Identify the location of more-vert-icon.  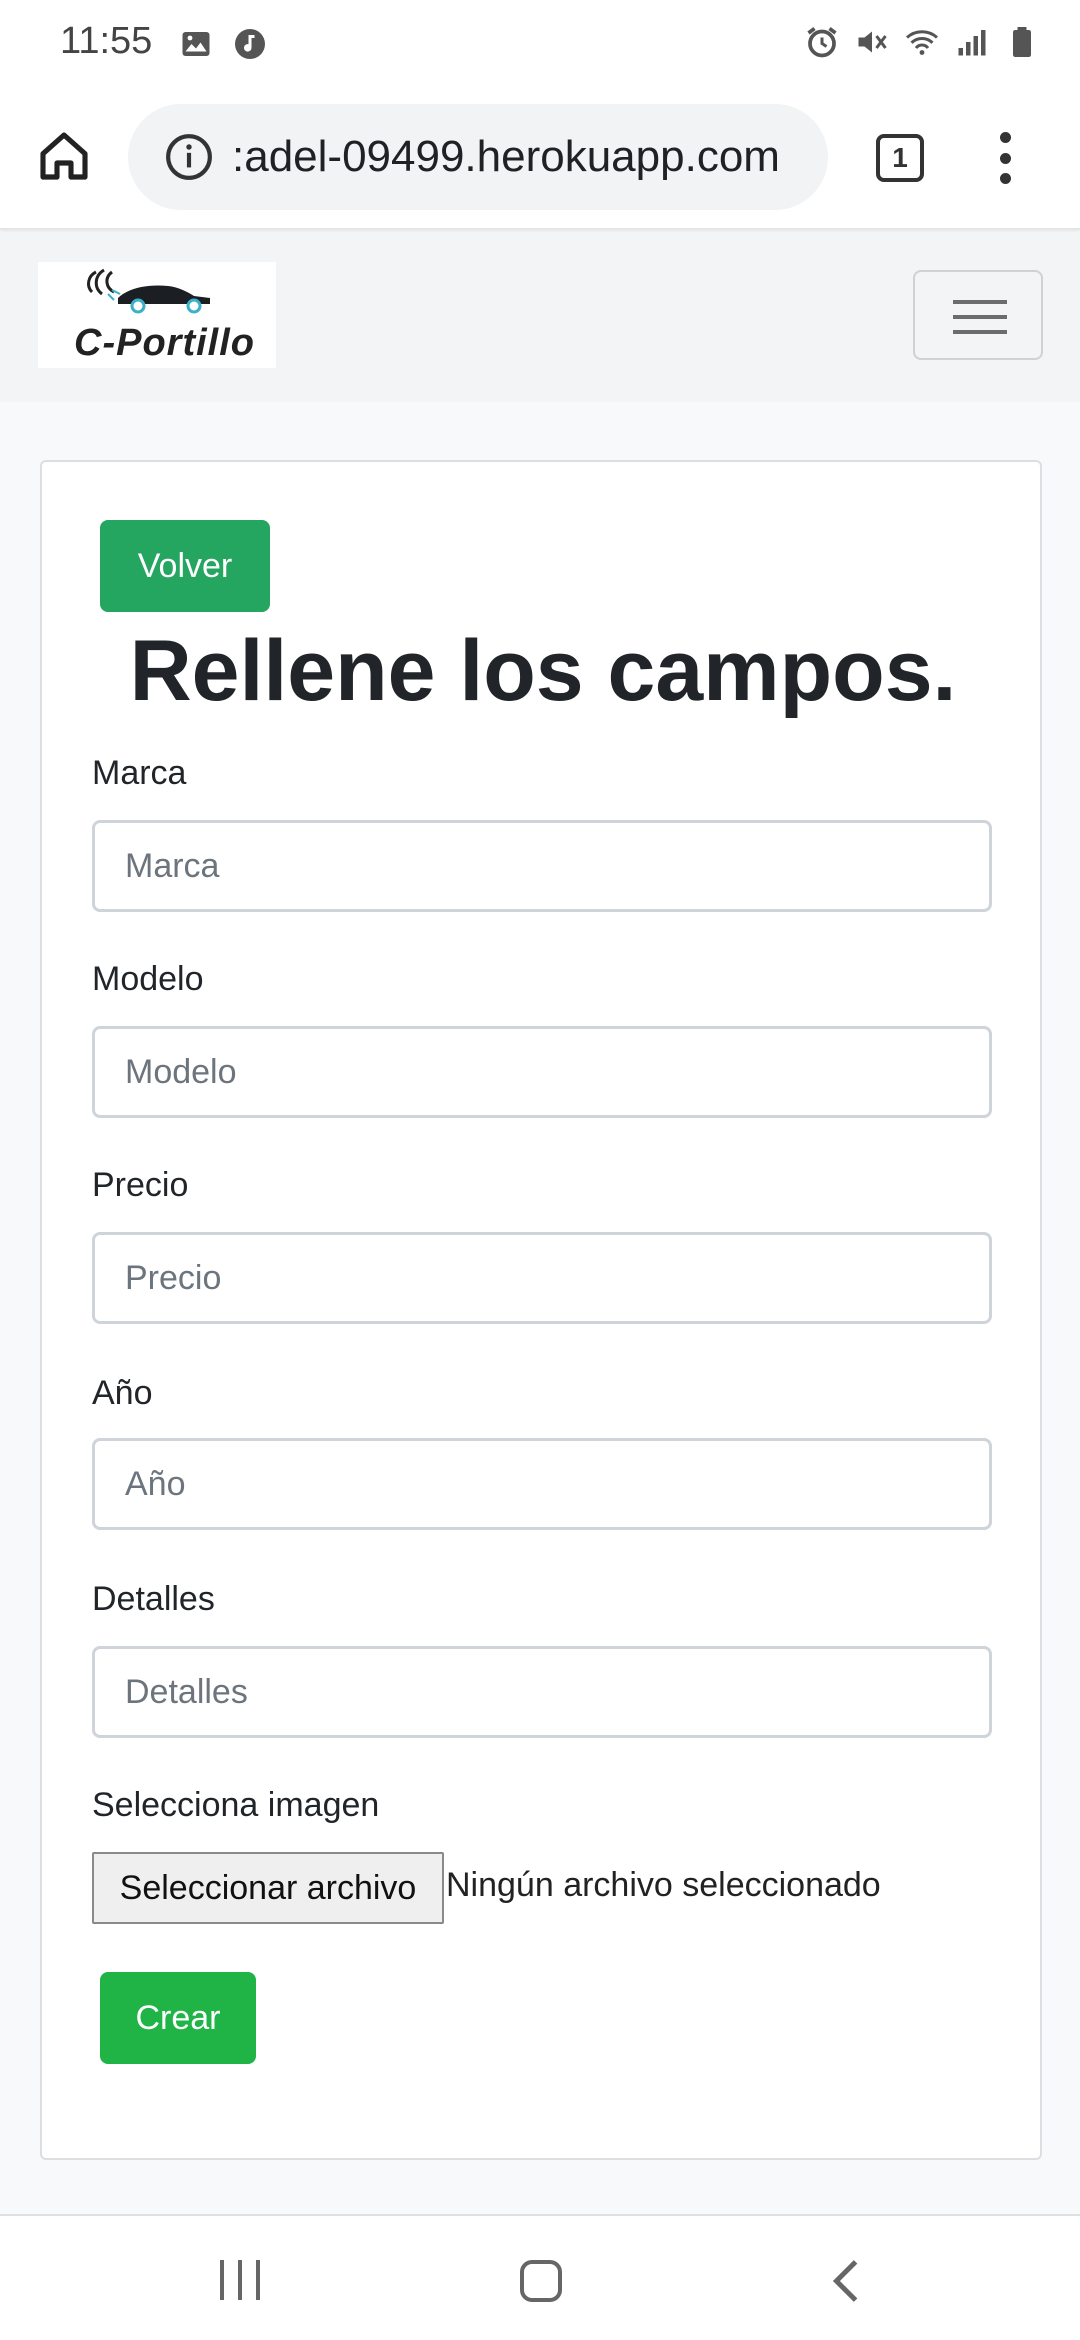
(1005, 137).